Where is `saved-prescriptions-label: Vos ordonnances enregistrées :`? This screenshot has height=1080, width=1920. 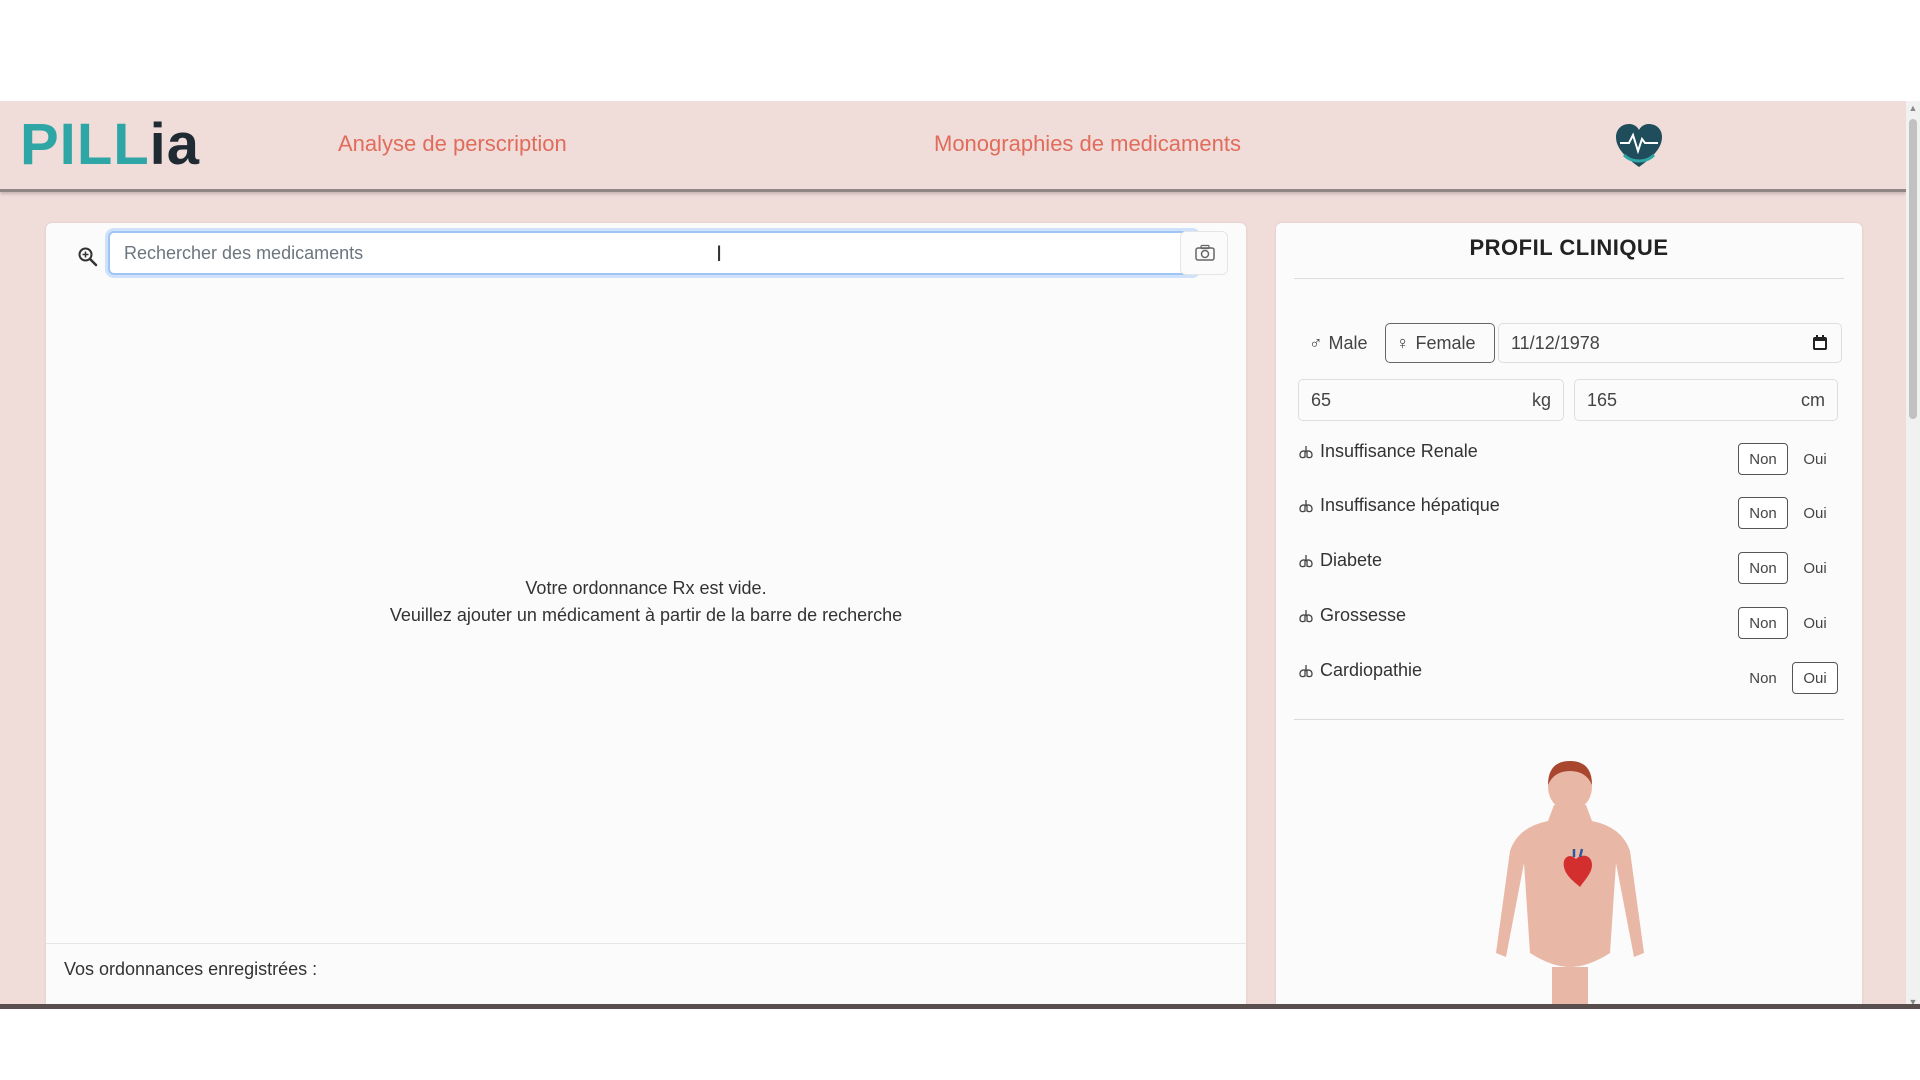 saved-prescriptions-label: Vos ordonnances enregistrées : is located at coordinates (191, 969).